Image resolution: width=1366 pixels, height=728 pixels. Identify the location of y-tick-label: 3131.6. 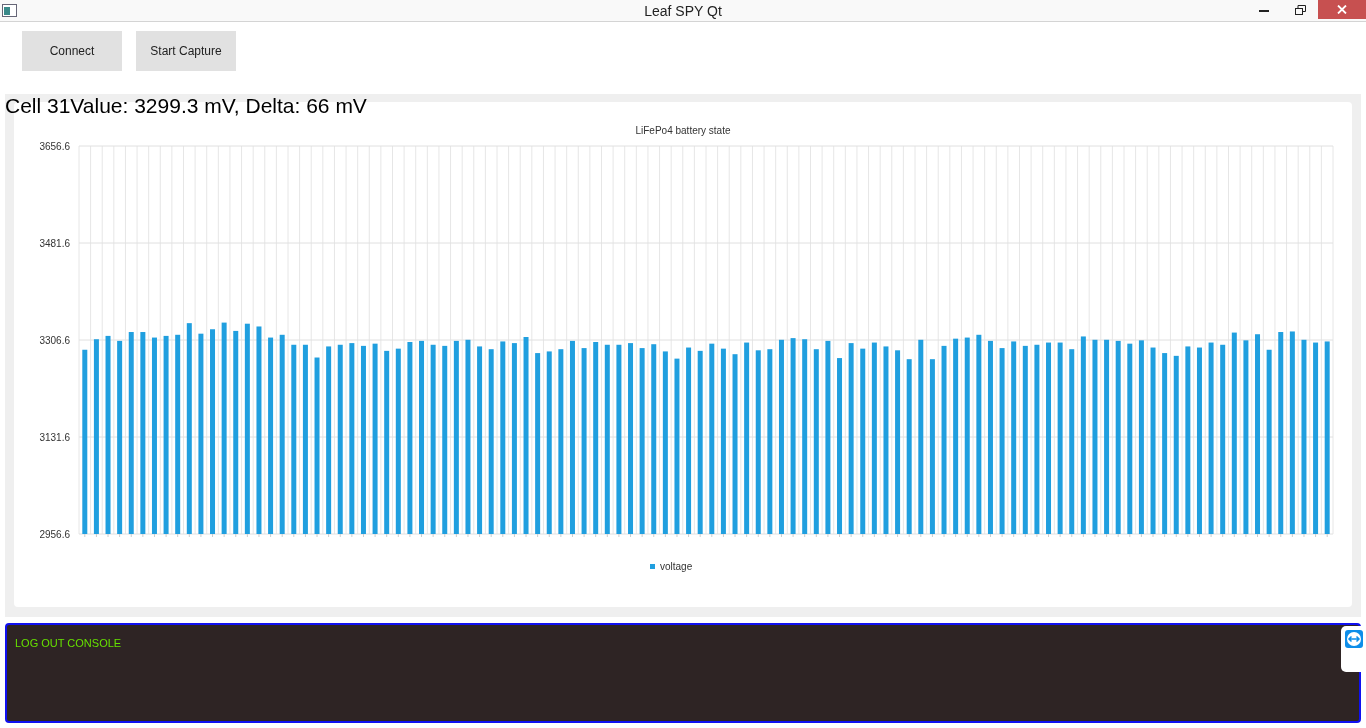
(54, 437).